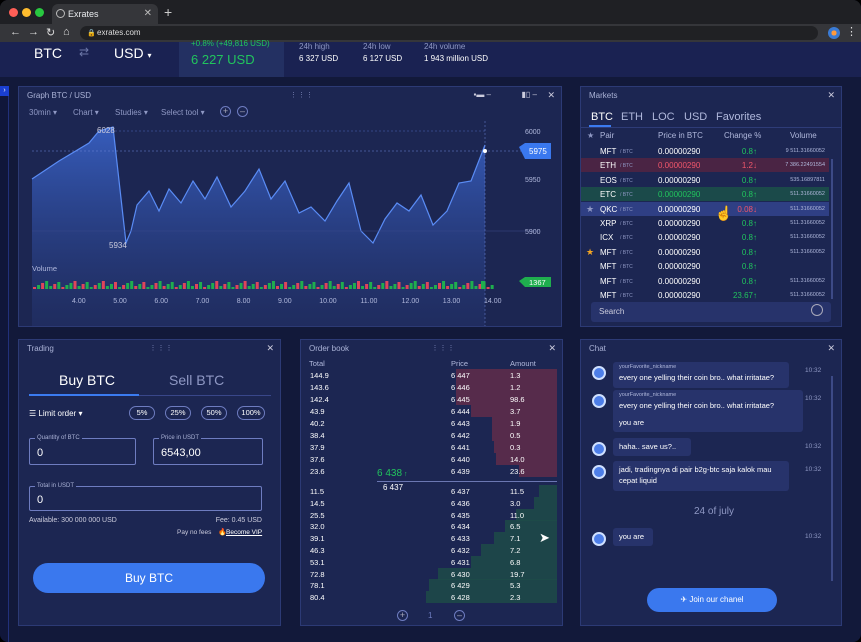 This screenshot has width=861, height=642. Describe the element at coordinates (431, 585) in the screenshot. I see `bid-row: 78.1 6 429 5.3` at that location.